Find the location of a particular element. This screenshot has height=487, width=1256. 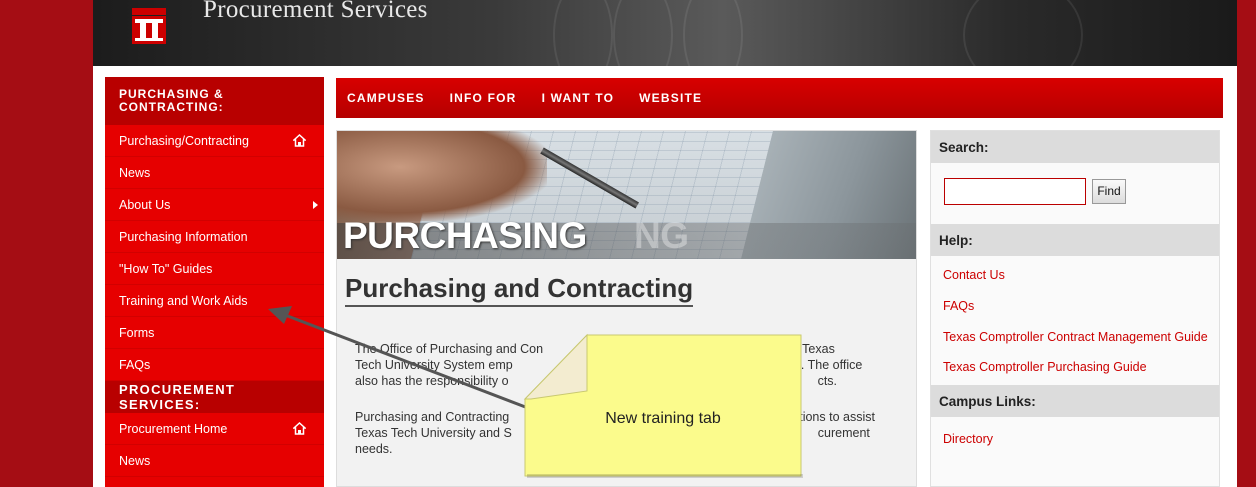

help-link-faqs: FAQs is located at coordinates (1075, 306).